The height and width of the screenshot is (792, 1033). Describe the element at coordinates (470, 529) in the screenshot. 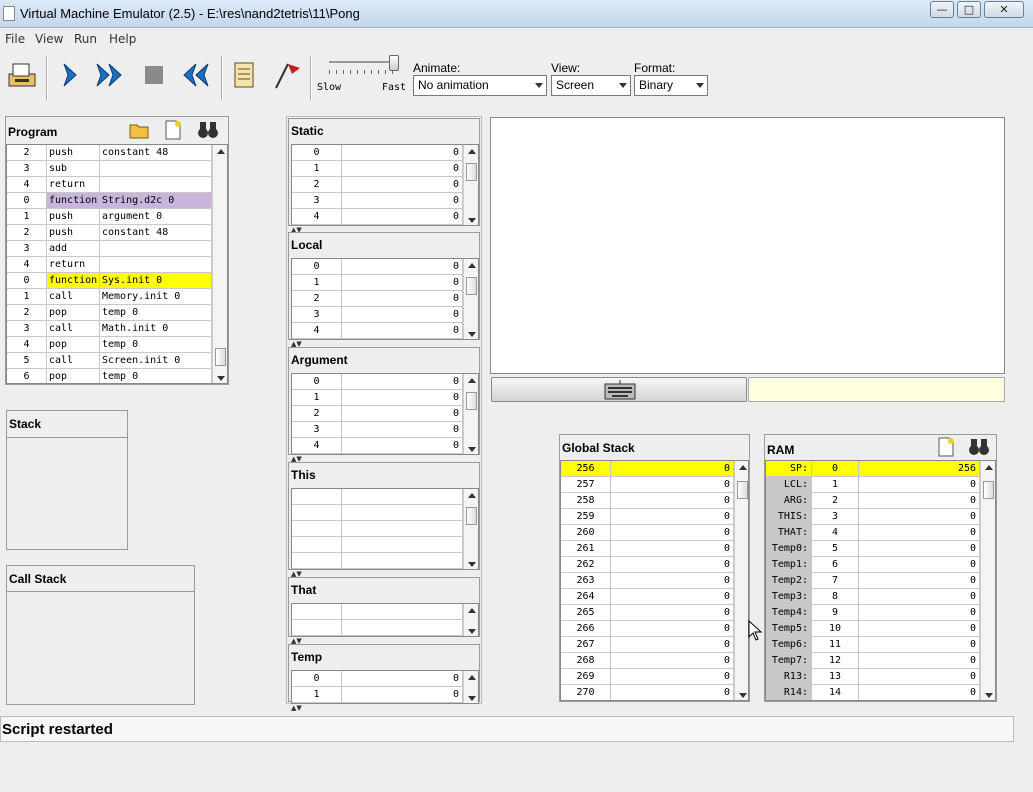

I see `this-scrollbar` at that location.